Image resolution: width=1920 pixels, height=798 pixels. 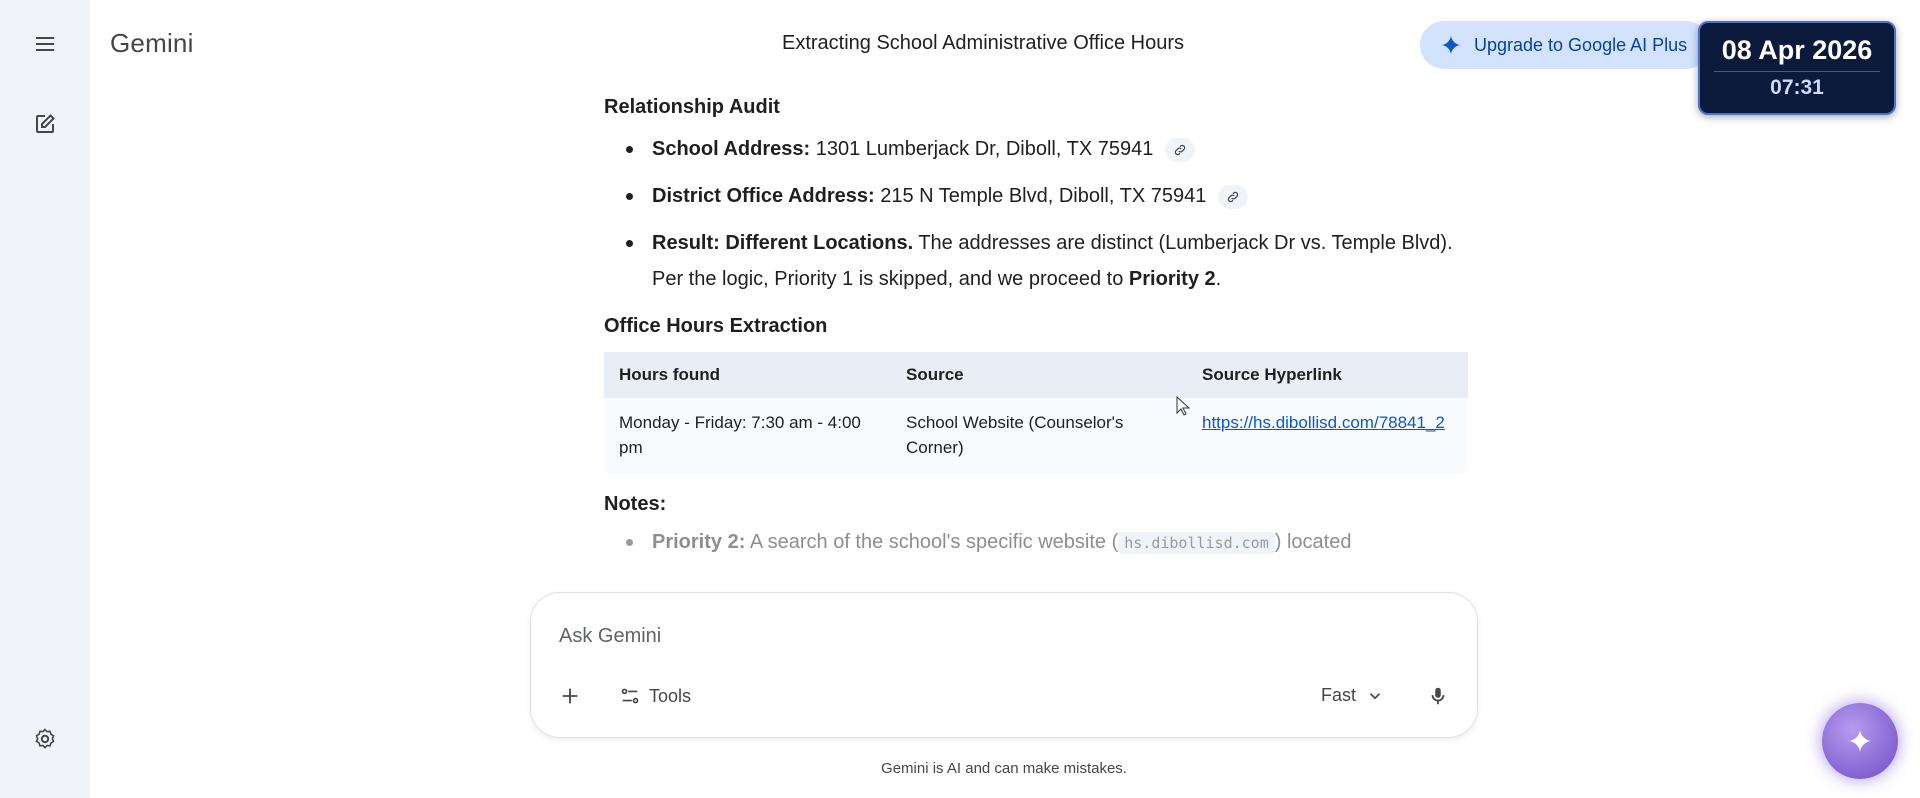 What do you see at coordinates (1375, 695) in the screenshot?
I see `chevron-down-icon` at bounding box center [1375, 695].